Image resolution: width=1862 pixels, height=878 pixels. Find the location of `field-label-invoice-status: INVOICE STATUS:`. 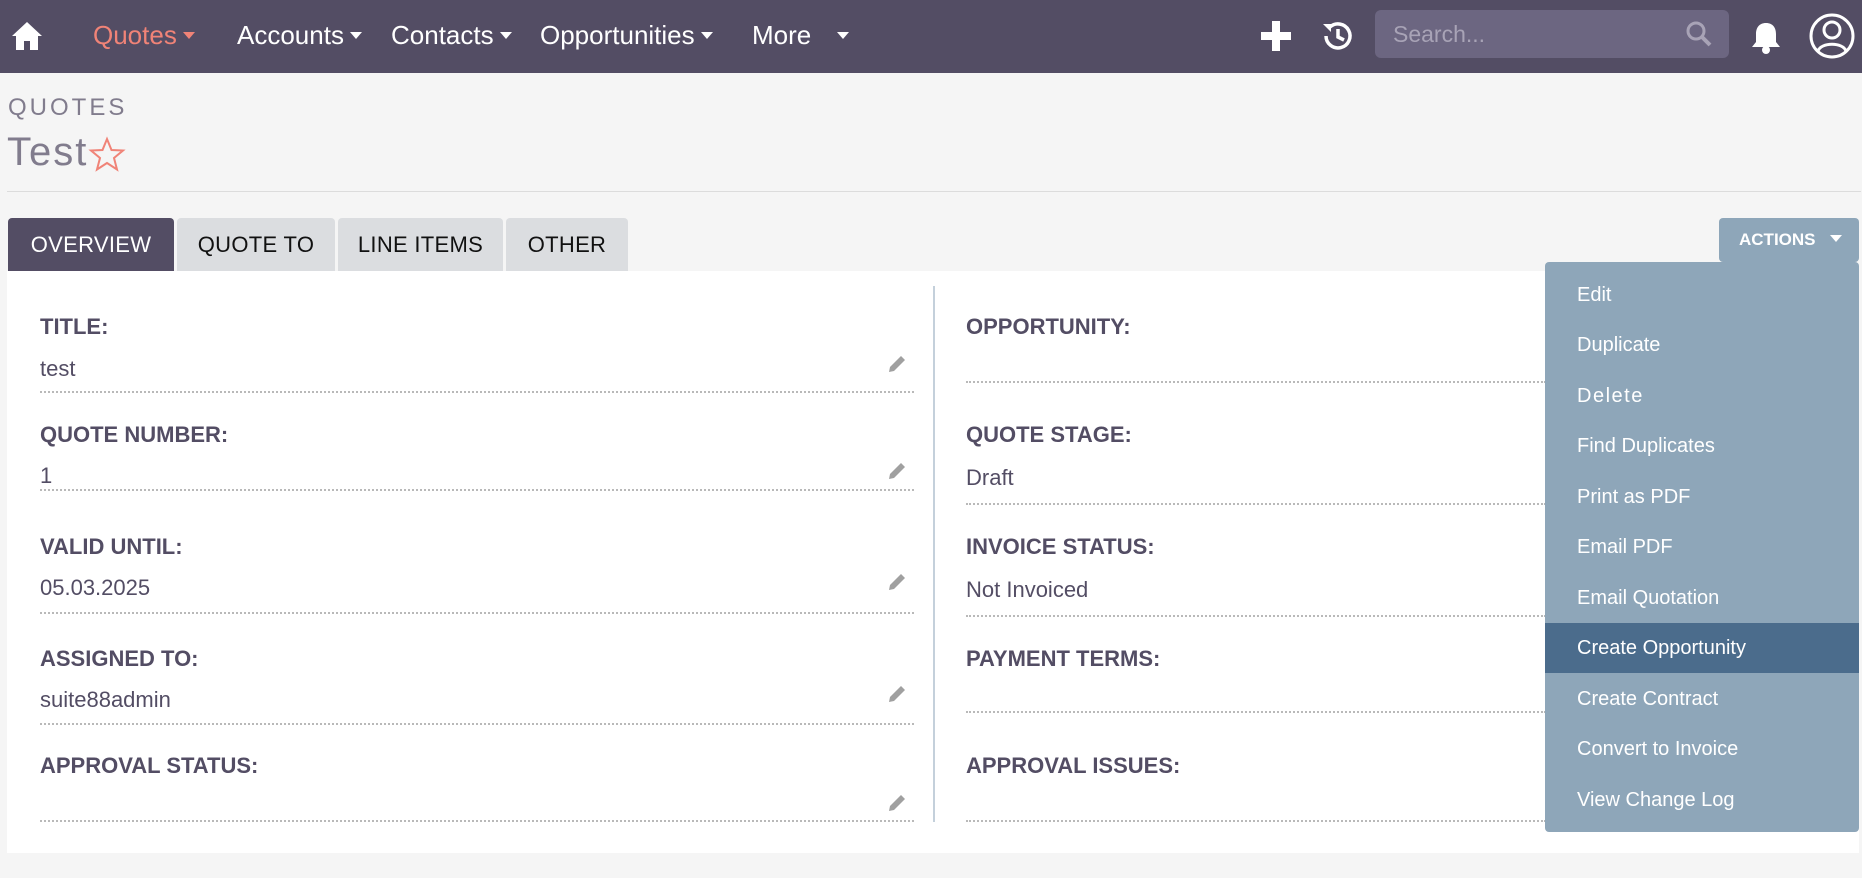

field-label-invoice-status: INVOICE STATUS: is located at coordinates (1060, 546).